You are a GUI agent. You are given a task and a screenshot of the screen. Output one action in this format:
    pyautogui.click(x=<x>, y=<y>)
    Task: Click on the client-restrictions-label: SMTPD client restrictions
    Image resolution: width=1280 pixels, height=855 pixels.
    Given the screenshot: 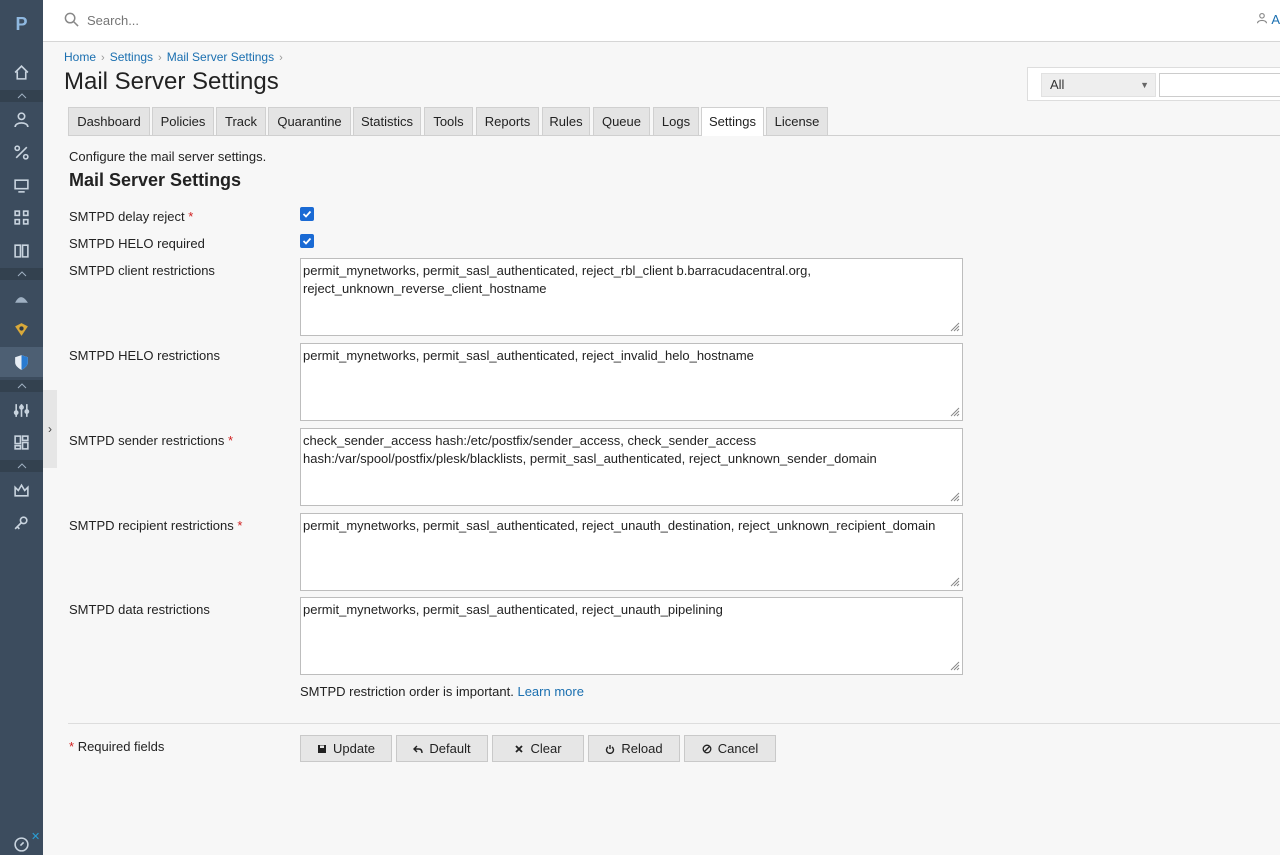 What is the action you would take?
    pyautogui.click(x=142, y=270)
    